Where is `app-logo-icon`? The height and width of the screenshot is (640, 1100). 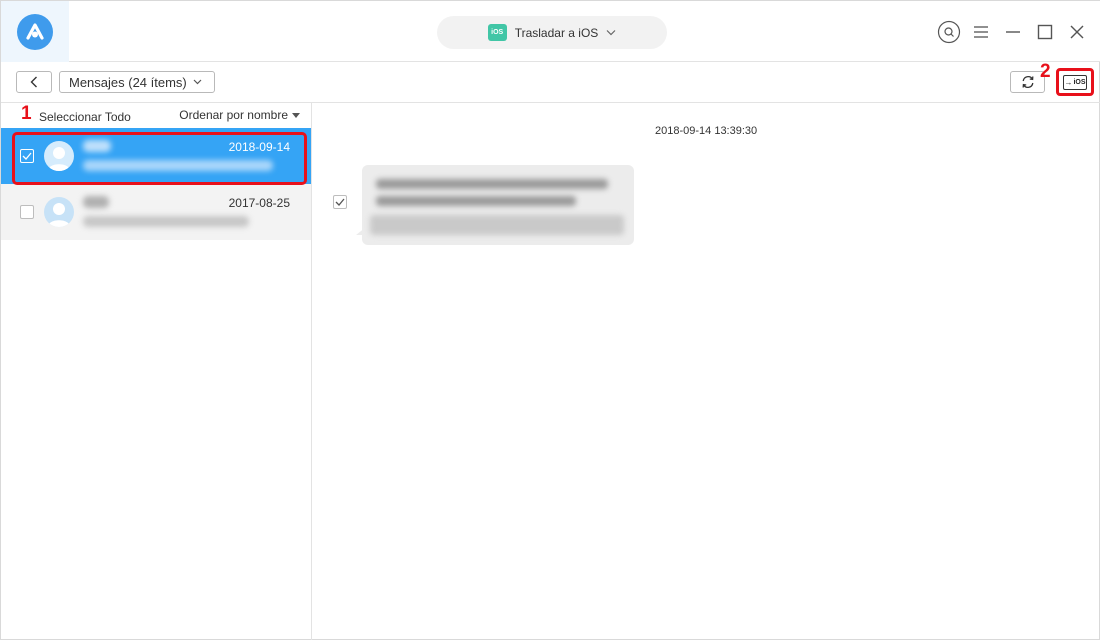
app-logo-icon is located at coordinates (35, 31).